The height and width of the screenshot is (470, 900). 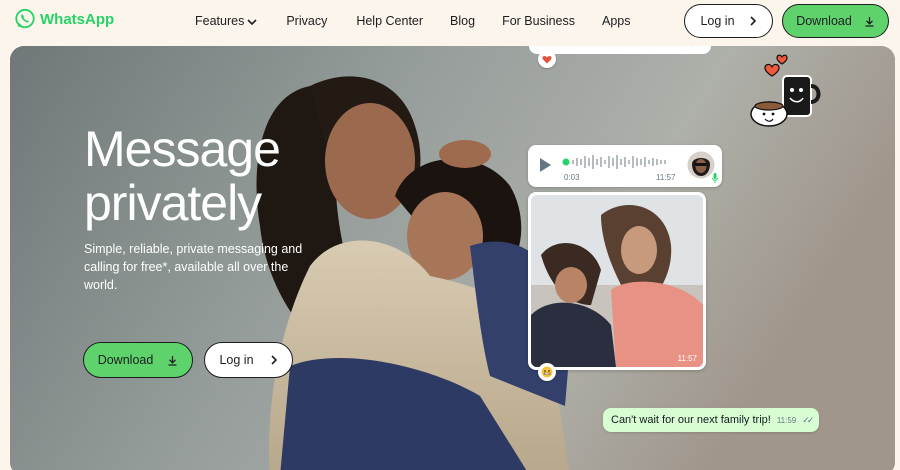 I want to click on nav-item-apps: Apps, so click(x=616, y=21).